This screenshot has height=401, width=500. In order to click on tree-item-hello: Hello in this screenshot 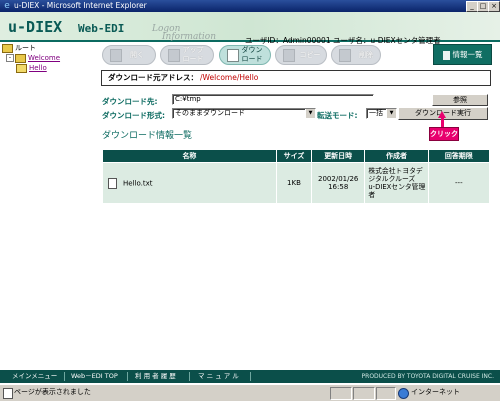, I will do `click(50, 68)`.